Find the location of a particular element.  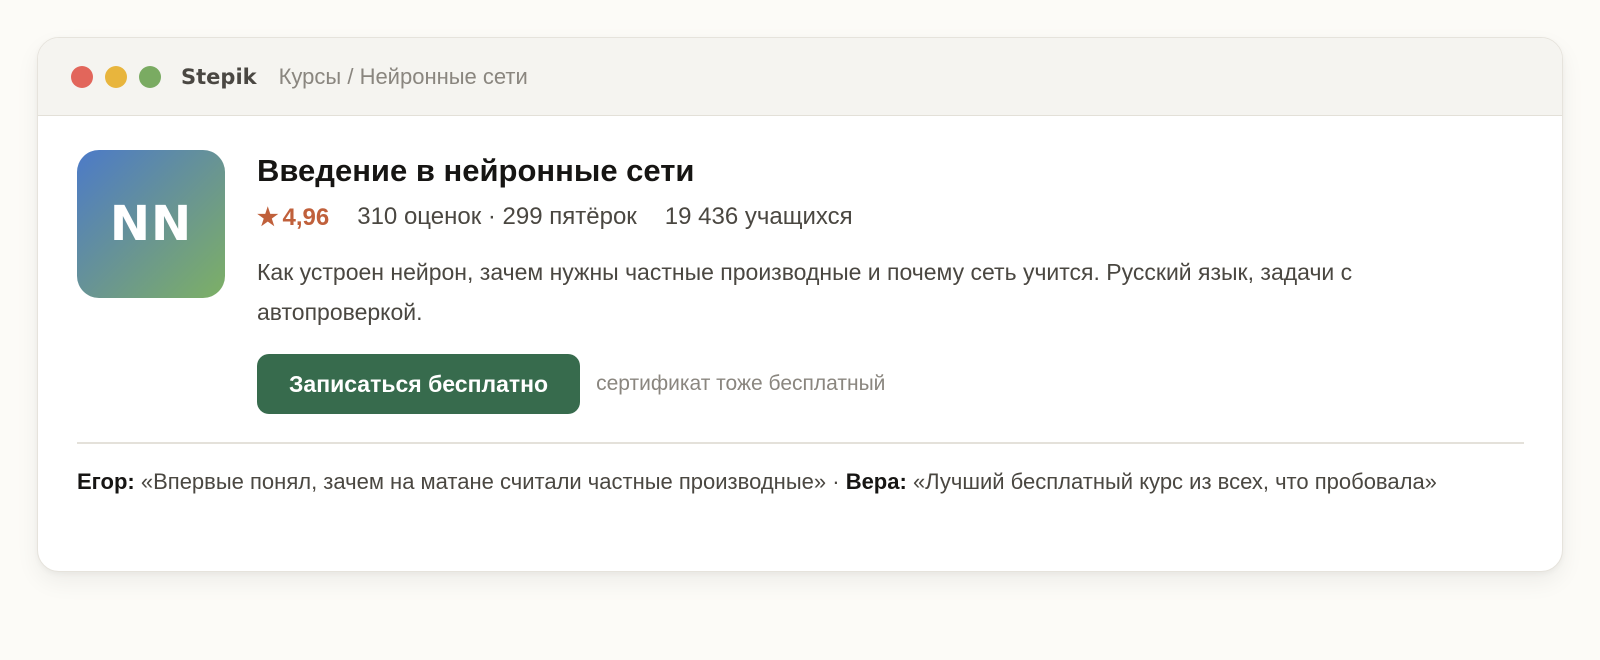

course-logo: NN is located at coordinates (151, 224).